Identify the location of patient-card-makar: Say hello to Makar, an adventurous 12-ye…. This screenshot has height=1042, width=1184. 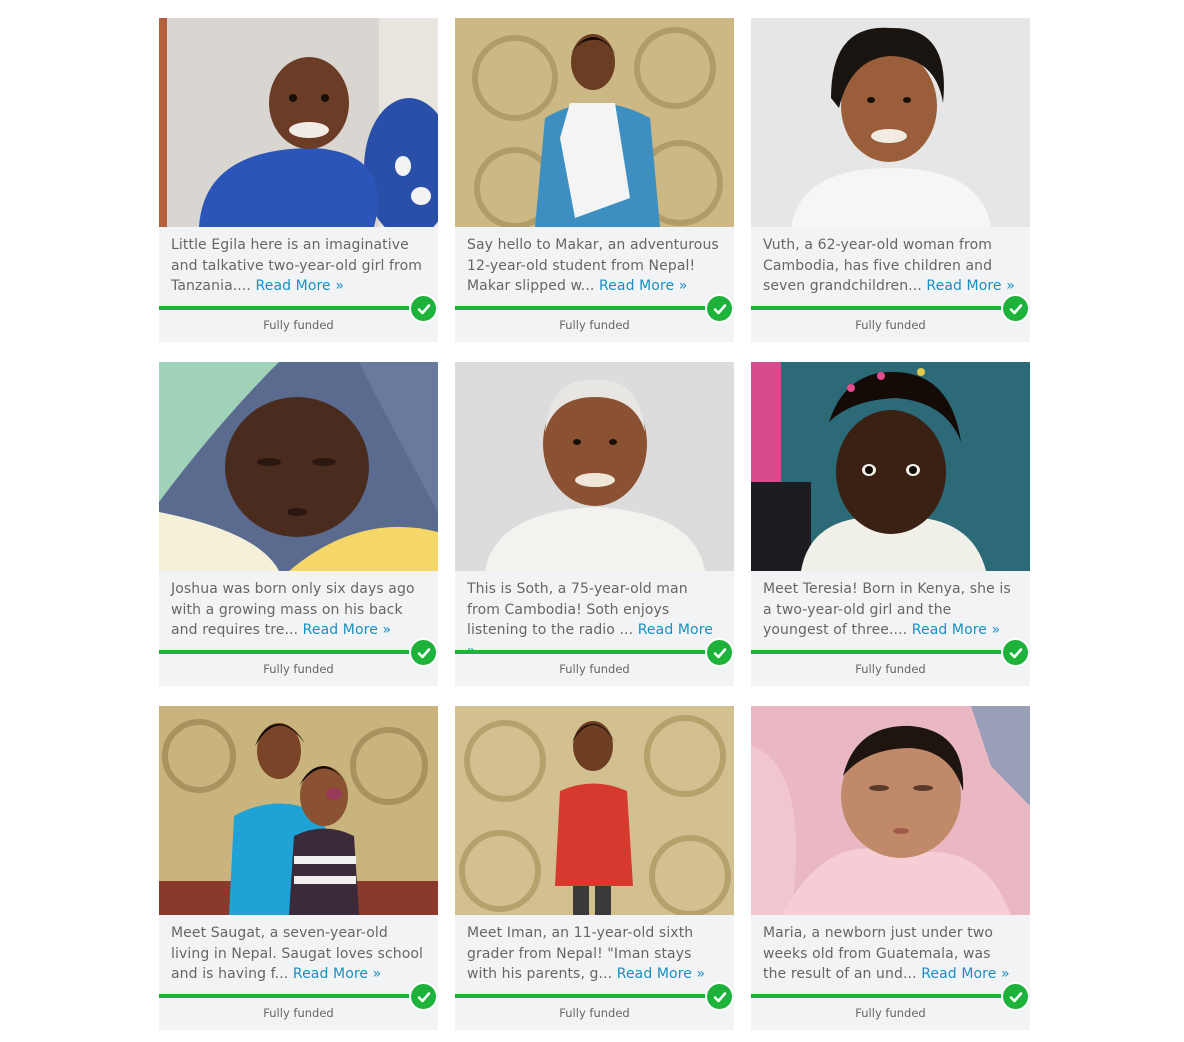
(594, 180).